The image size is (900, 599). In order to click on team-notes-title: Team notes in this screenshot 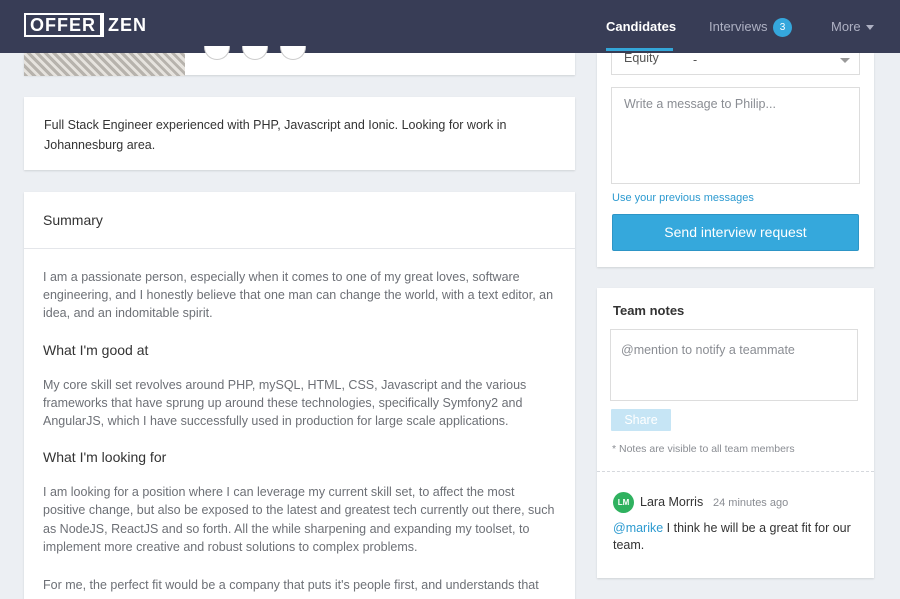, I will do `click(649, 310)`.